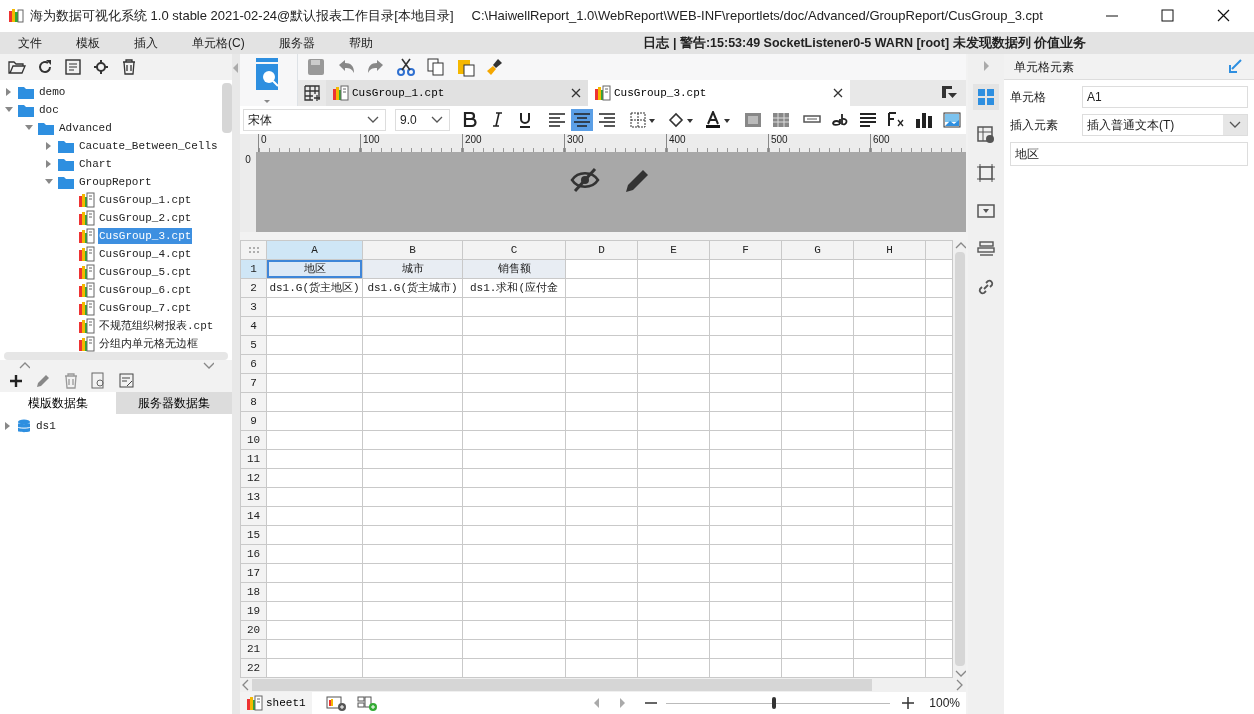  I want to click on tree-item: demo, so click(52, 92).